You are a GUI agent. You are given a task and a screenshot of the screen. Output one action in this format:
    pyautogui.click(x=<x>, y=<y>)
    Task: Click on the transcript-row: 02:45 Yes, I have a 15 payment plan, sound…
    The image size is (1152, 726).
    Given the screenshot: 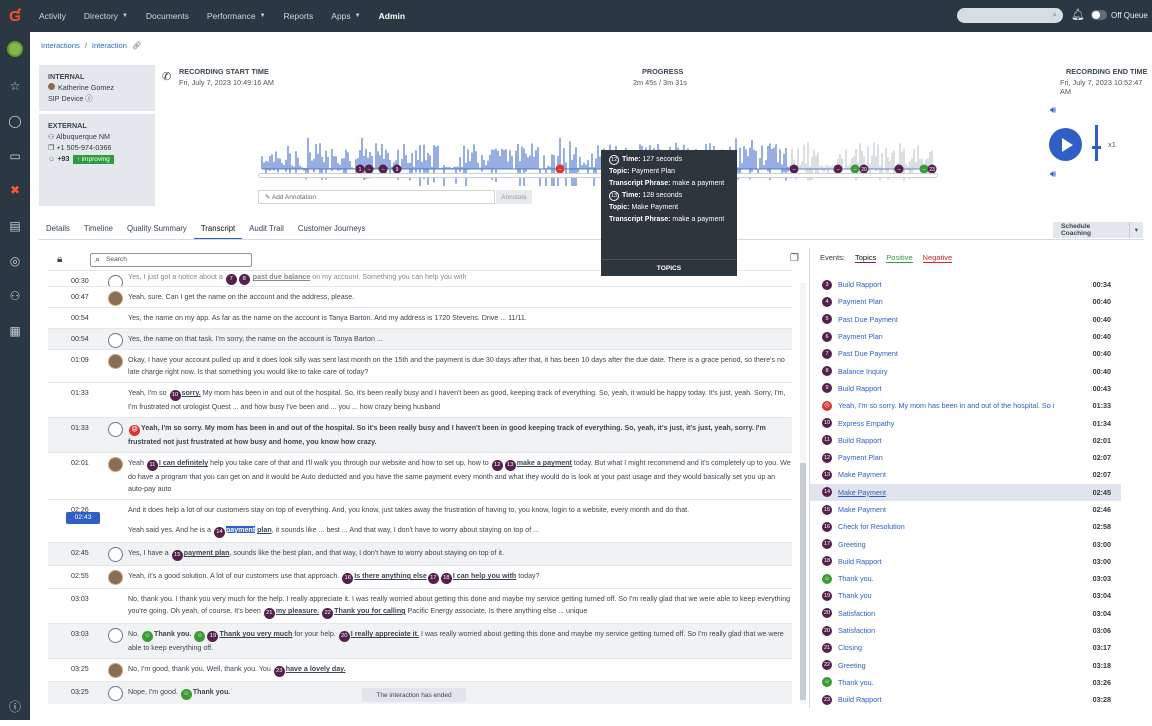 What is the action you would take?
    pyautogui.click(x=420, y=553)
    